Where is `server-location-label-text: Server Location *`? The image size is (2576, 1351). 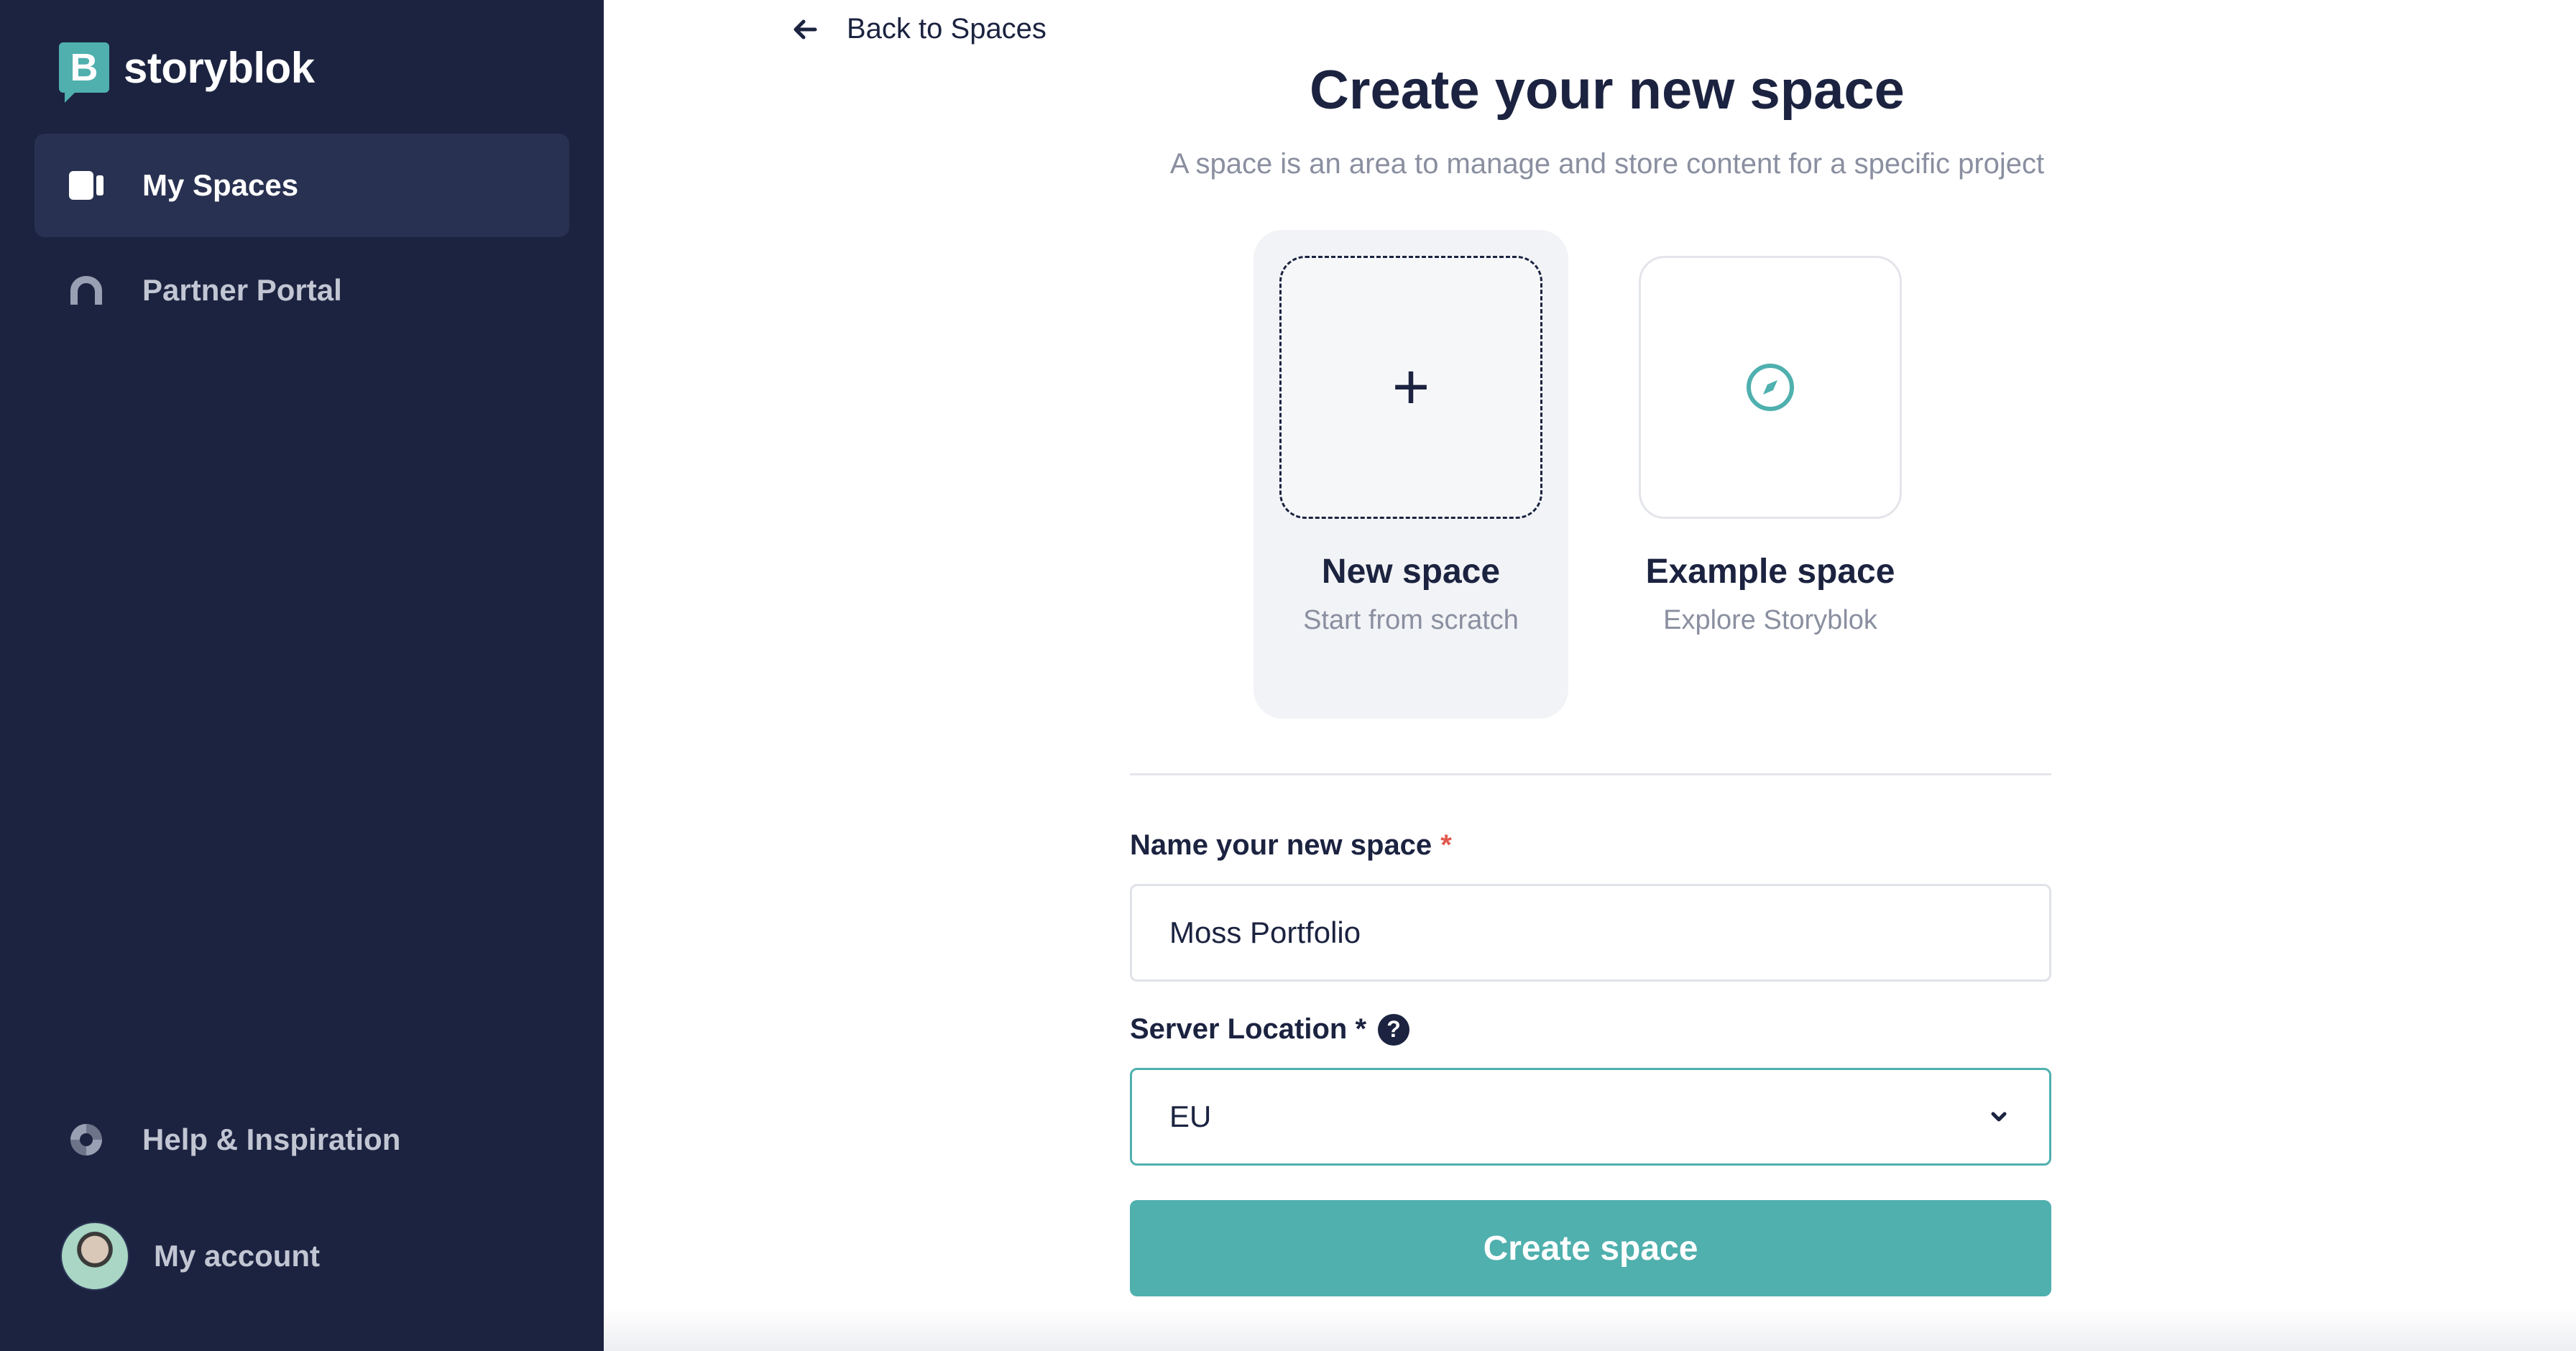
server-location-label-text: Server Location * is located at coordinates (1248, 1029).